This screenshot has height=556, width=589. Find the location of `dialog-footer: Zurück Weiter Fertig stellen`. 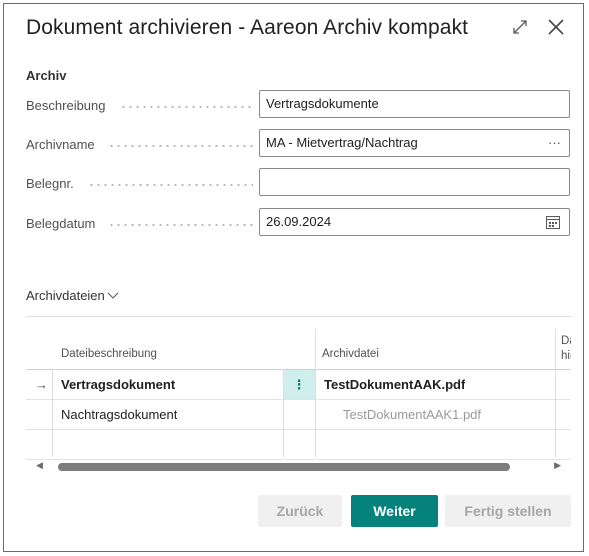

dialog-footer: Zurück Weiter Fertig stellen is located at coordinates (294, 512).